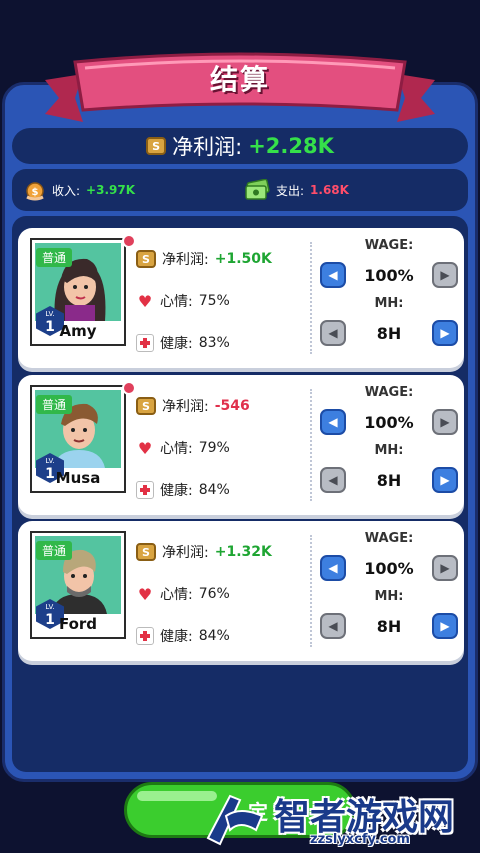  What do you see at coordinates (360, 839) in the screenshot?
I see `watermark-url: zzslyxcfy.com` at bounding box center [360, 839].